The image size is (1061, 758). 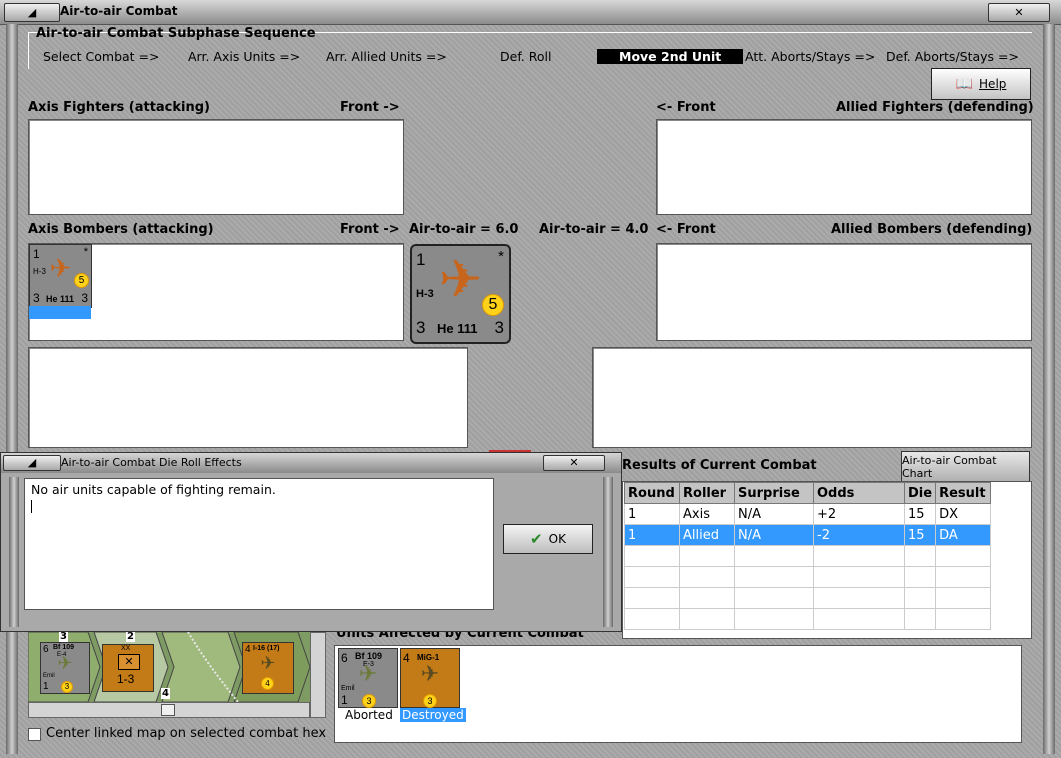 I want to click on table-row: 1 Axis N/A +2 15 DX, so click(x=808, y=514).